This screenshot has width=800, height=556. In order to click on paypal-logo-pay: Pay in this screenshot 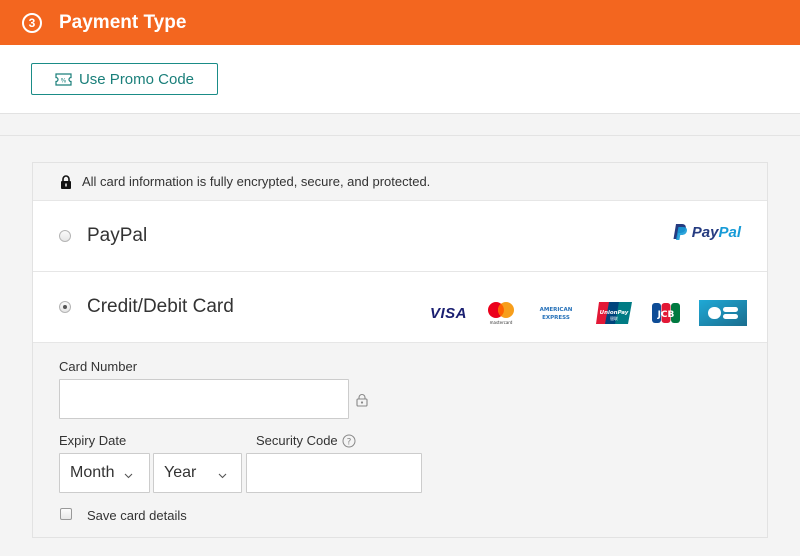, I will do `click(705, 232)`.